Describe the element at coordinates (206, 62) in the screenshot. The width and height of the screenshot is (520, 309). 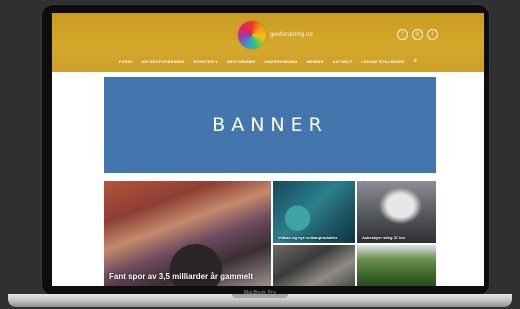
I see `nav-item-nyheter: NYHETER ▾` at that location.